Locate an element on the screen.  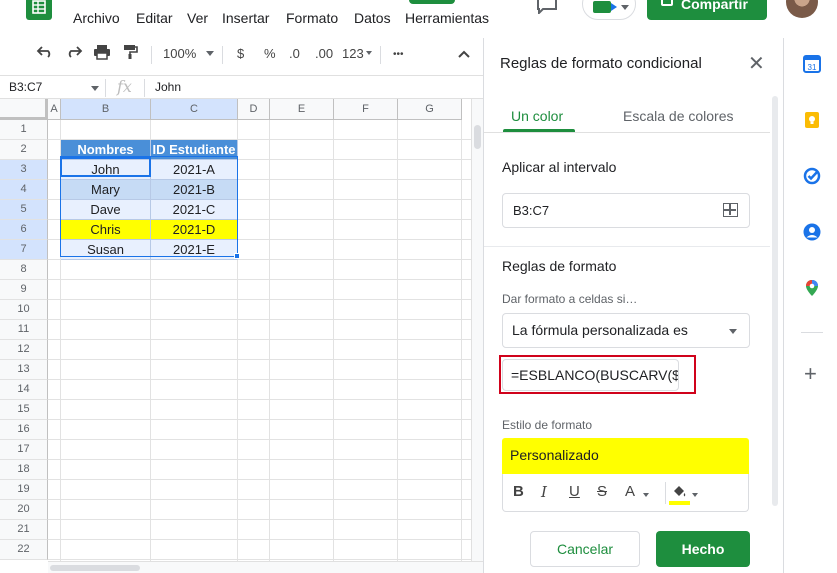
column-header-a: A is located at coordinates (54, 109).